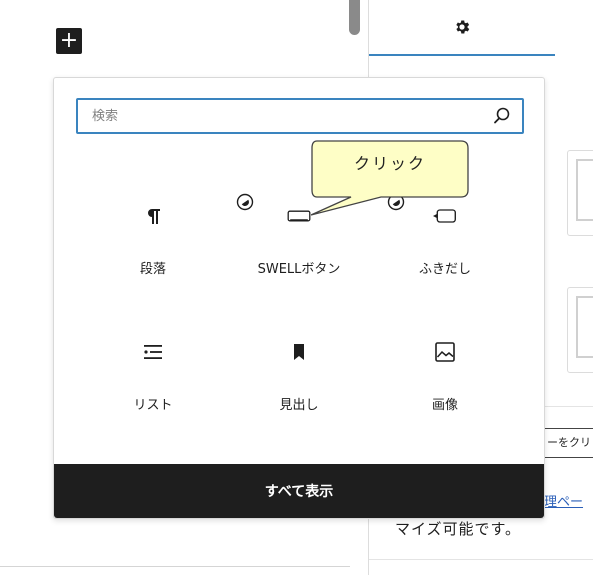 This screenshot has width=593, height=575. Describe the element at coordinates (390, 180) in the screenshot. I see `click-callout: クリック` at that location.